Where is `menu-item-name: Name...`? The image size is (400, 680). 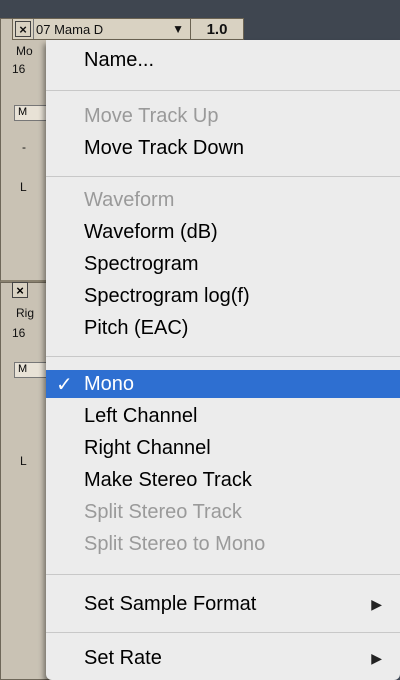
menu-item-name: Name... is located at coordinates (223, 60).